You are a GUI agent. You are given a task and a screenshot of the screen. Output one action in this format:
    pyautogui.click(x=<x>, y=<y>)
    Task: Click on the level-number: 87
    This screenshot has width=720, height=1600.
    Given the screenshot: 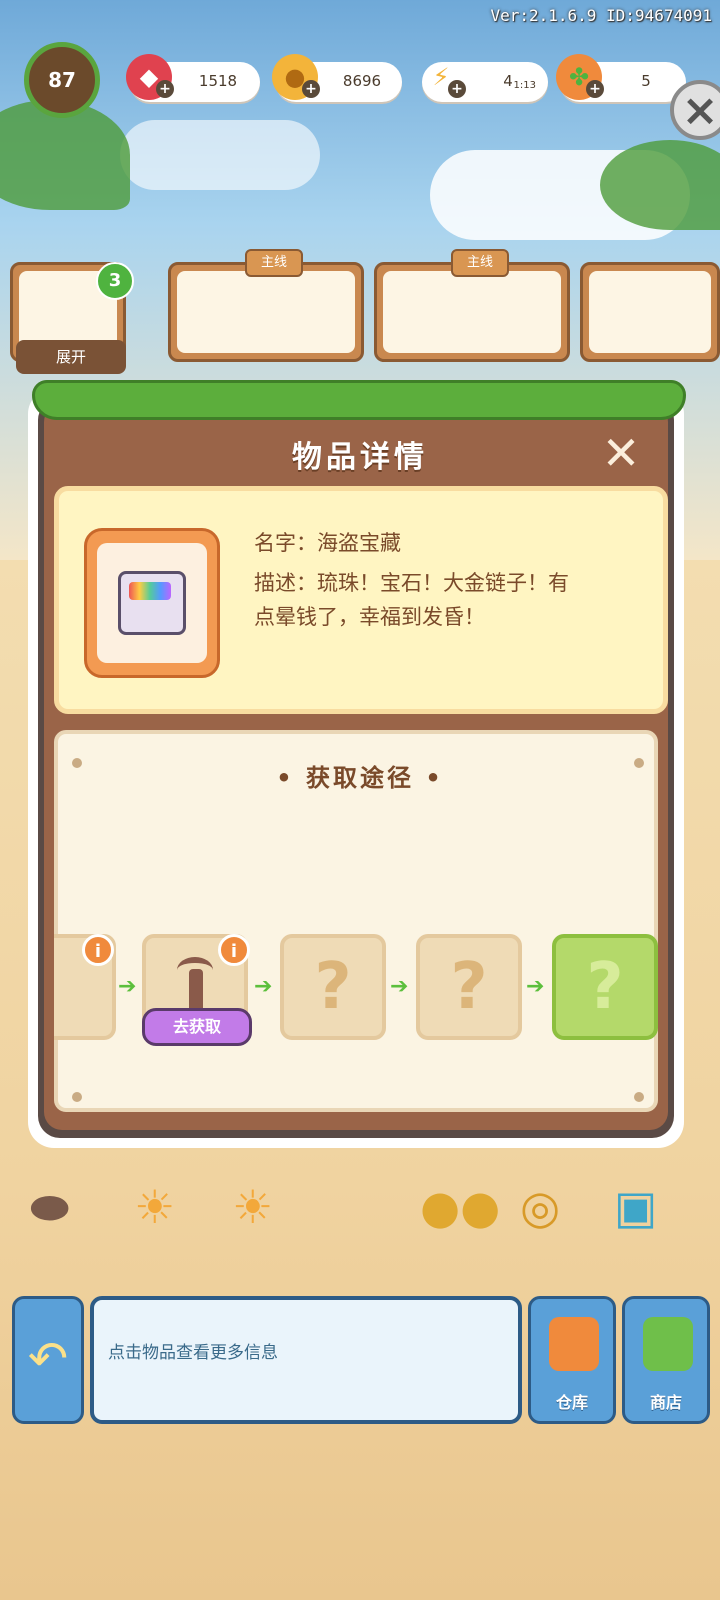 What is the action you would take?
    pyautogui.click(x=62, y=80)
    